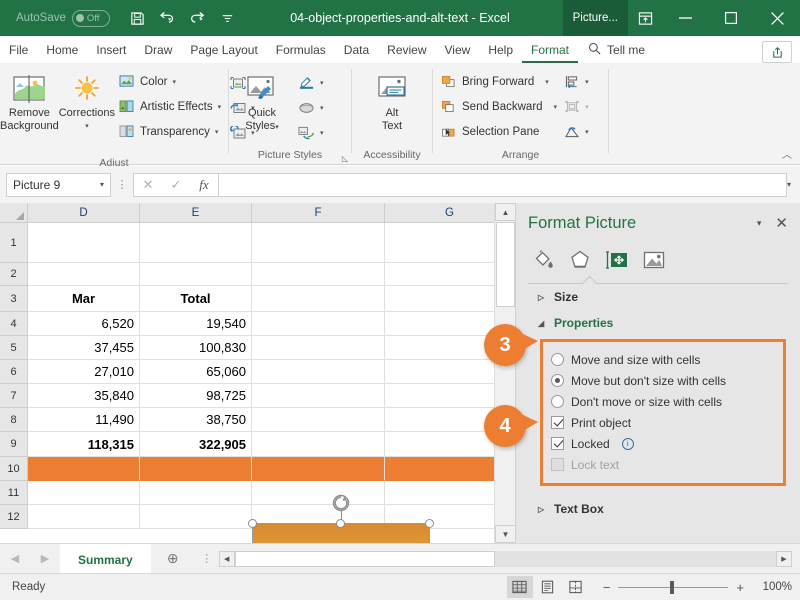 The width and height of the screenshot is (800, 600). I want to click on alt-text-button: Alt Text, so click(392, 100).